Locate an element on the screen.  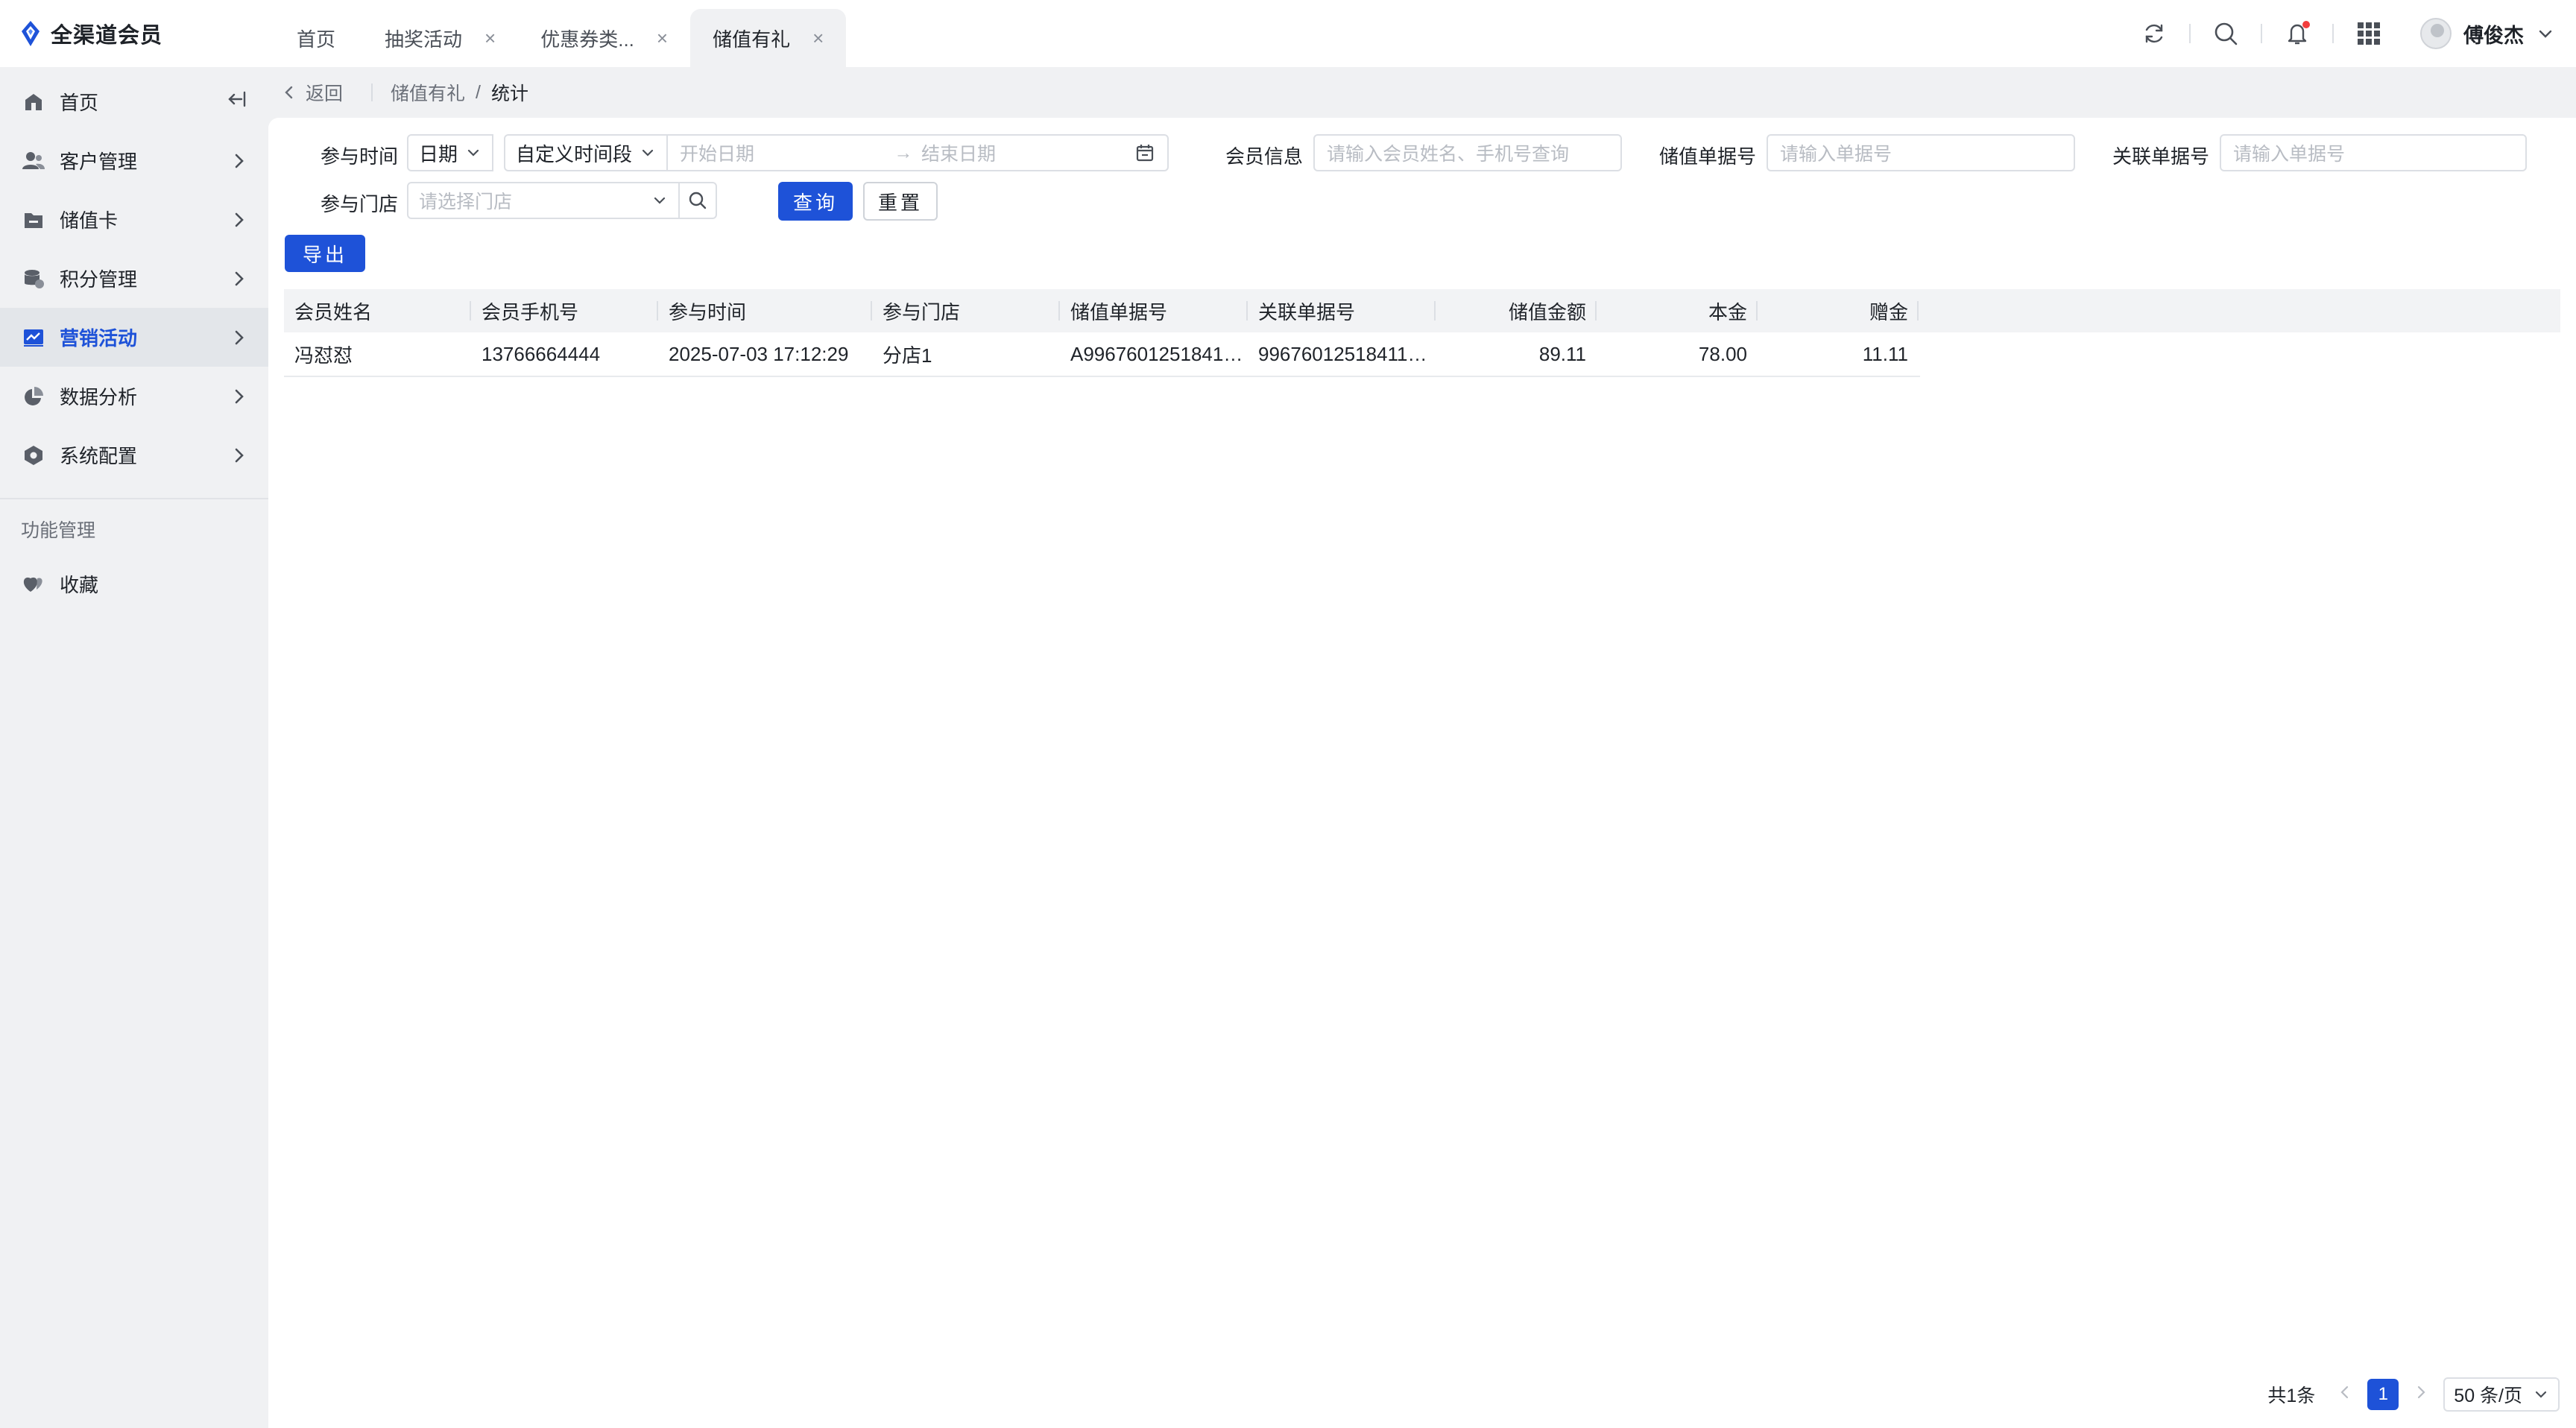
sidebar-group-title: 功能管理 is located at coordinates (58, 530).